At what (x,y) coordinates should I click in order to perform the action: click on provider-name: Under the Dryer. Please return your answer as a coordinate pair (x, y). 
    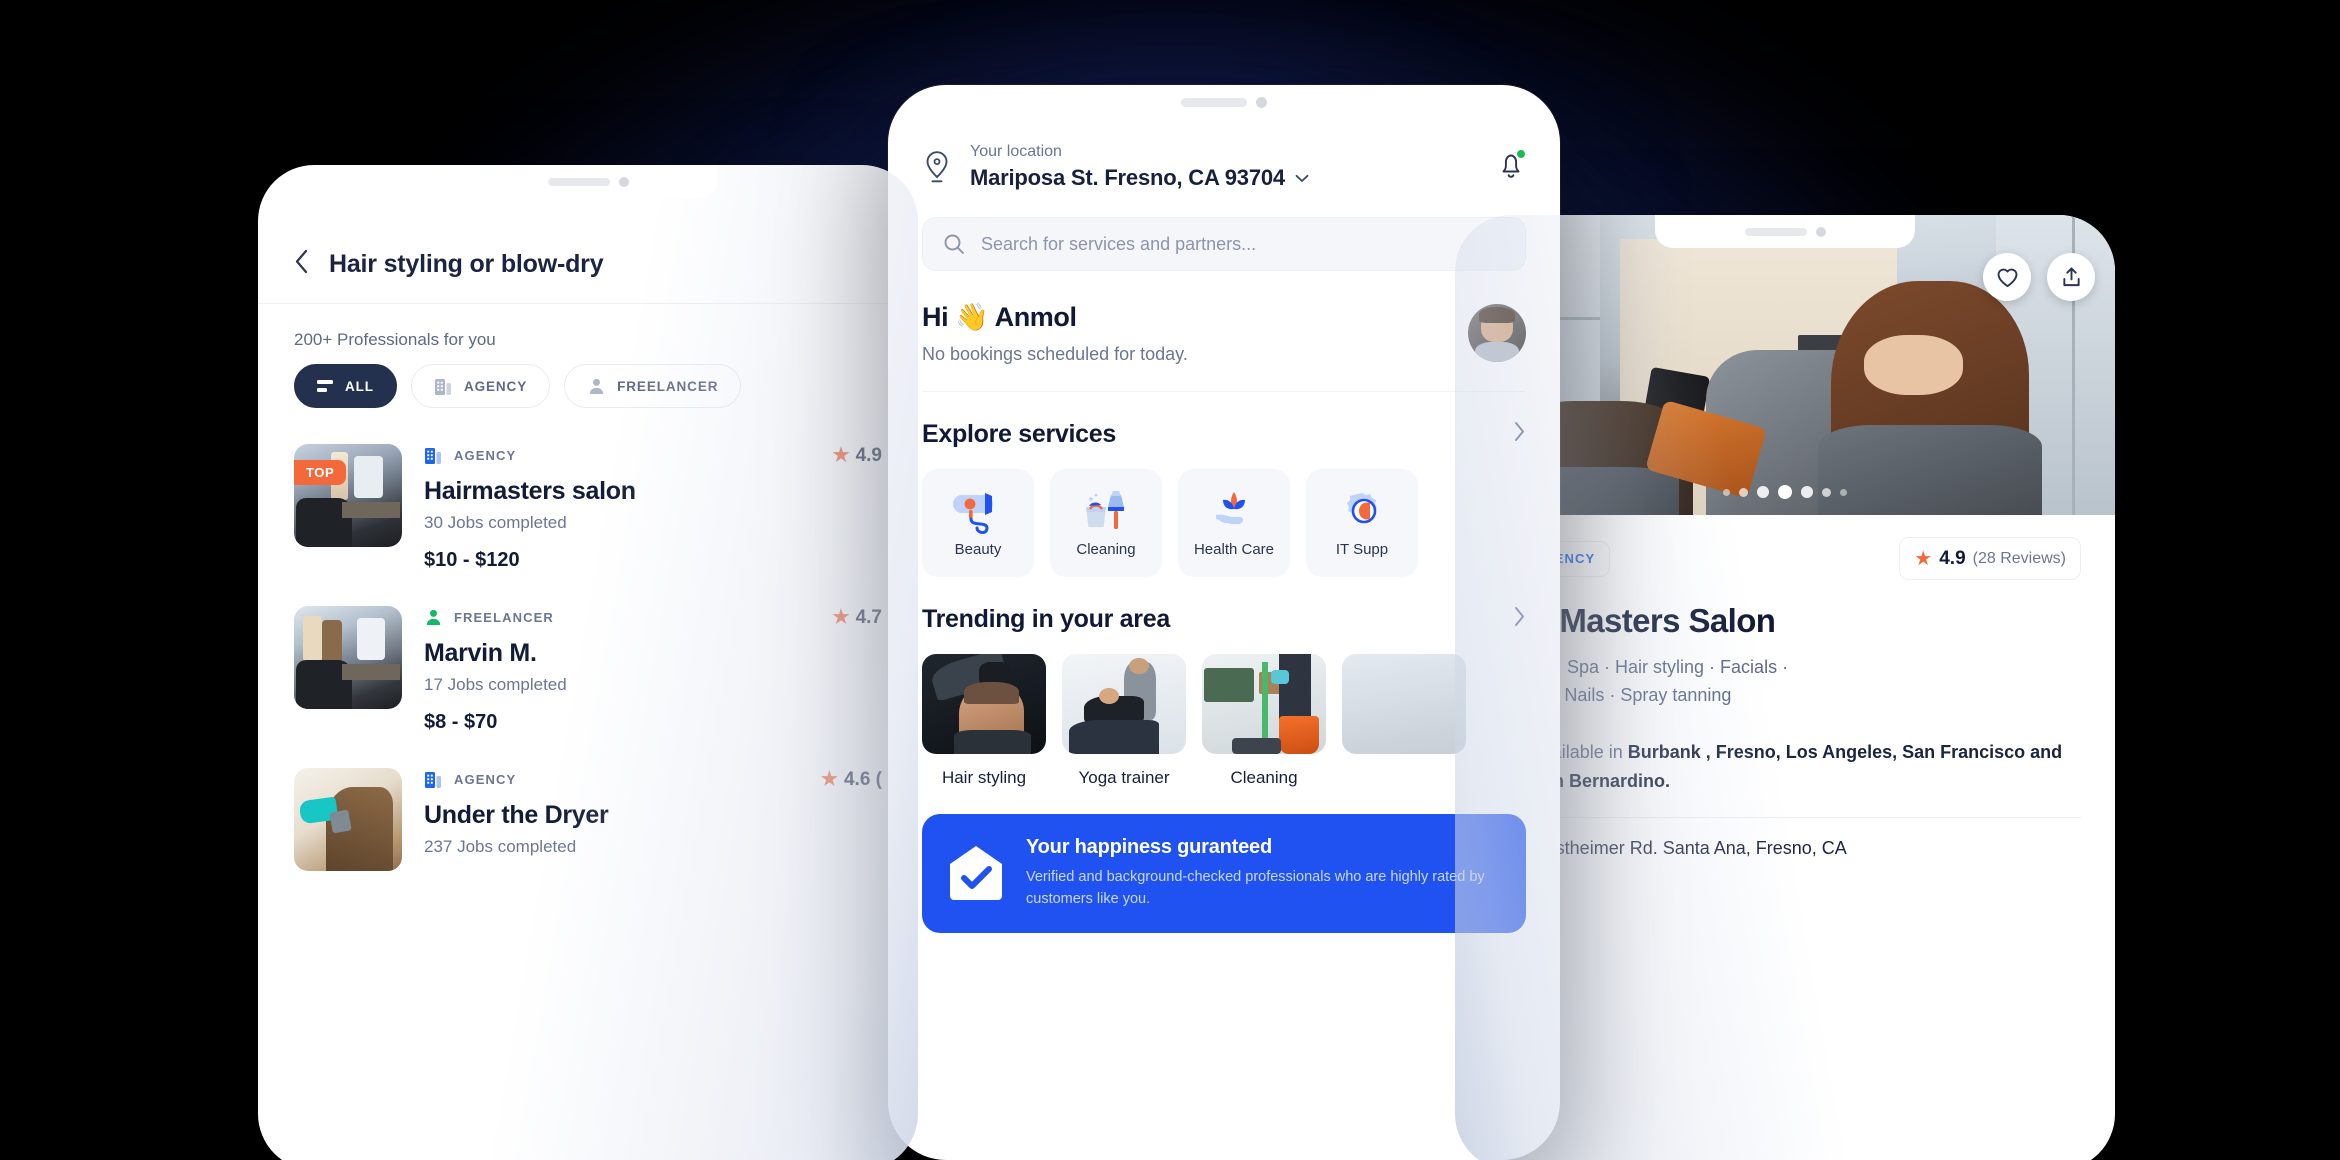
    Looking at the image, I should click on (516, 815).